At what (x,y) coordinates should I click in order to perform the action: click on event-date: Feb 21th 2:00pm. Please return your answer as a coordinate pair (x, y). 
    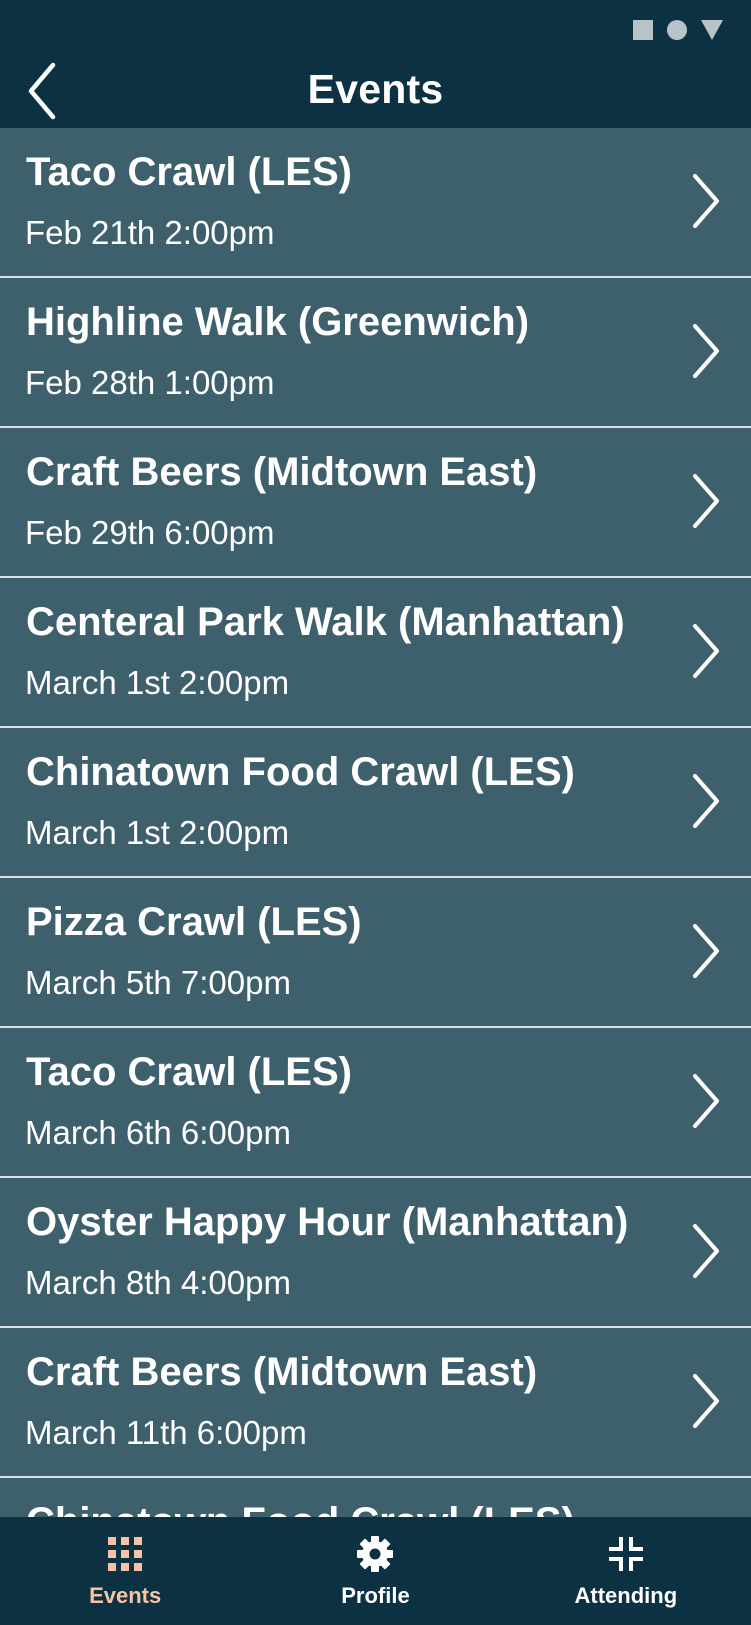
    Looking at the image, I should click on (150, 232).